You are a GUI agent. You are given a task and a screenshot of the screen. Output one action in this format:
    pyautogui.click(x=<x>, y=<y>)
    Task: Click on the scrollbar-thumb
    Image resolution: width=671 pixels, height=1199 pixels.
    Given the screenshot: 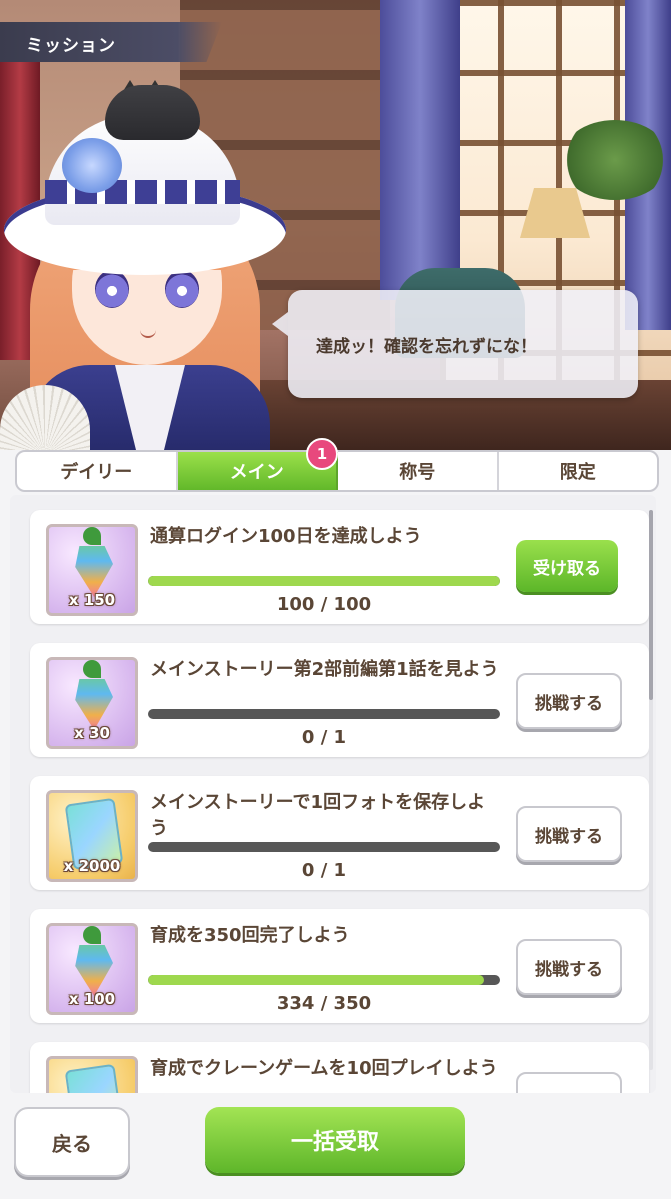 What is the action you would take?
    pyautogui.click(x=651, y=605)
    